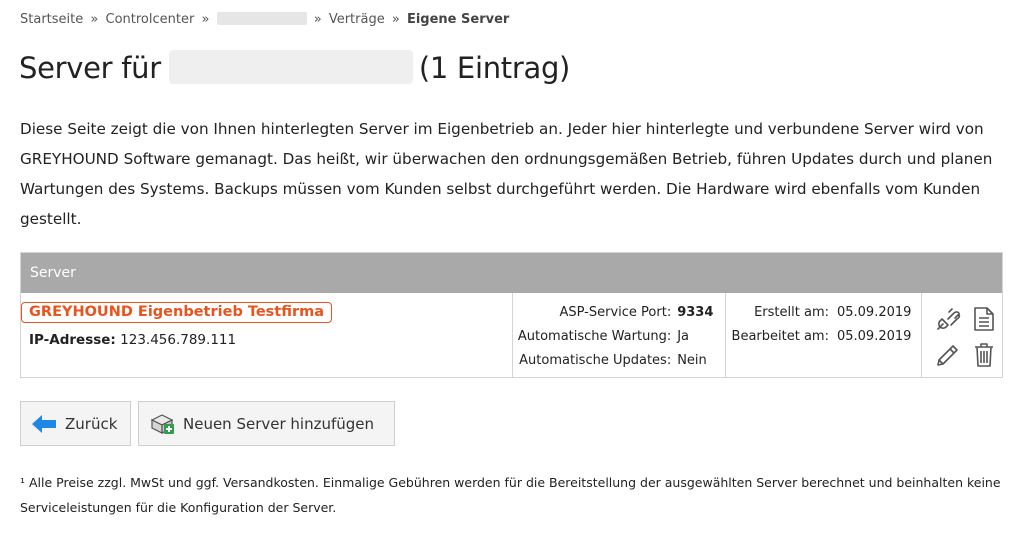  I want to click on asp-port-value: 9334, so click(695, 312).